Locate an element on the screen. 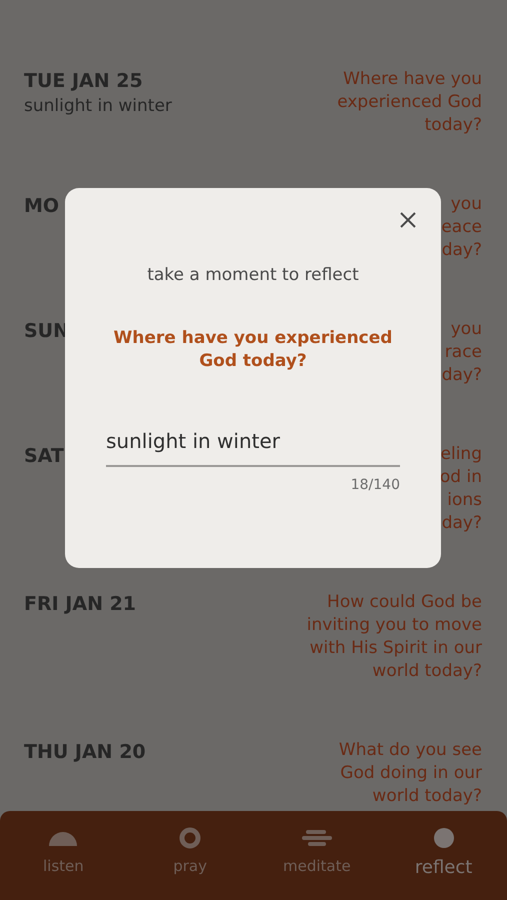 The width and height of the screenshot is (507, 900). entry-date: SAT is located at coordinates (44, 456).